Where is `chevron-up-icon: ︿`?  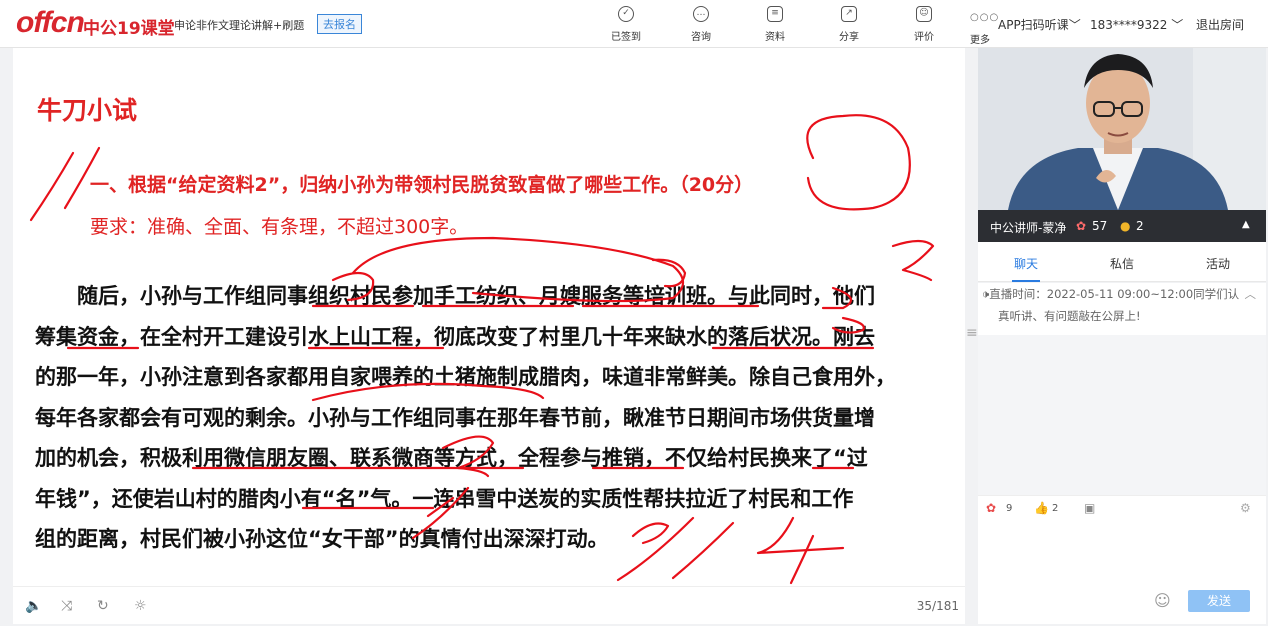 chevron-up-icon: ︿ is located at coordinates (1251, 294).